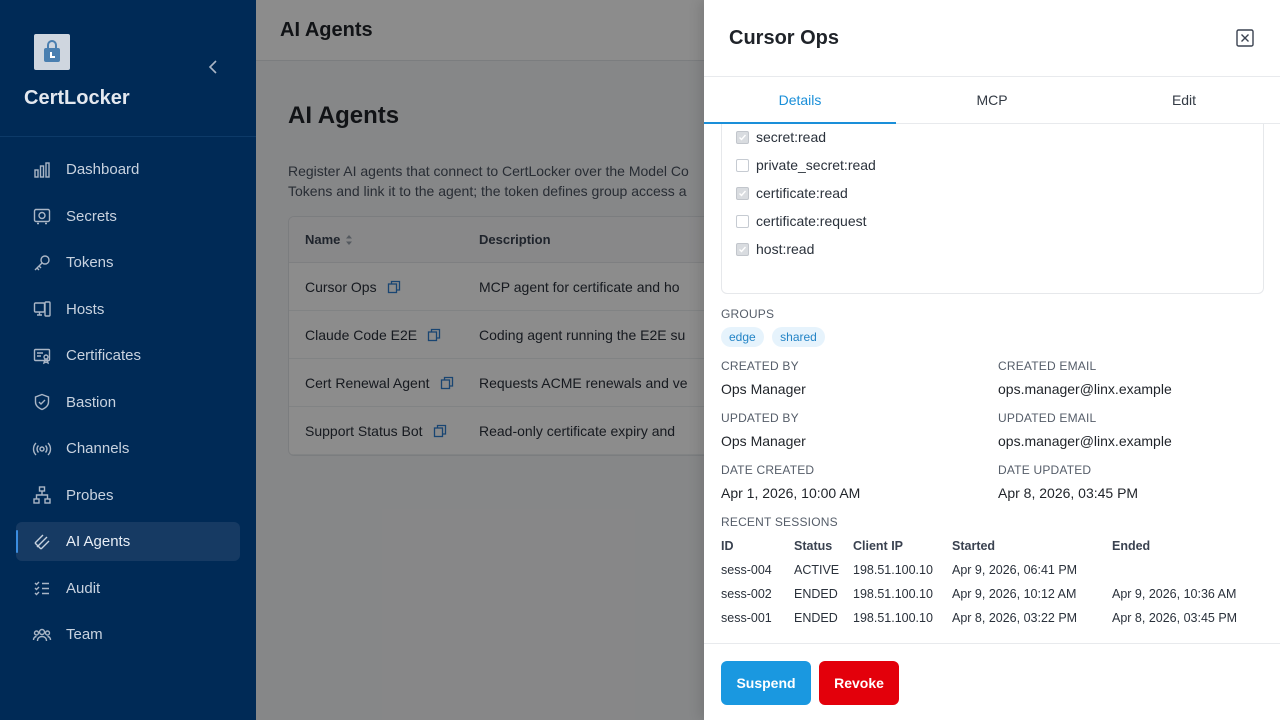 Image resolution: width=1280 pixels, height=720 pixels. What do you see at coordinates (800, 100) in the screenshot?
I see `tab-details: Details` at bounding box center [800, 100].